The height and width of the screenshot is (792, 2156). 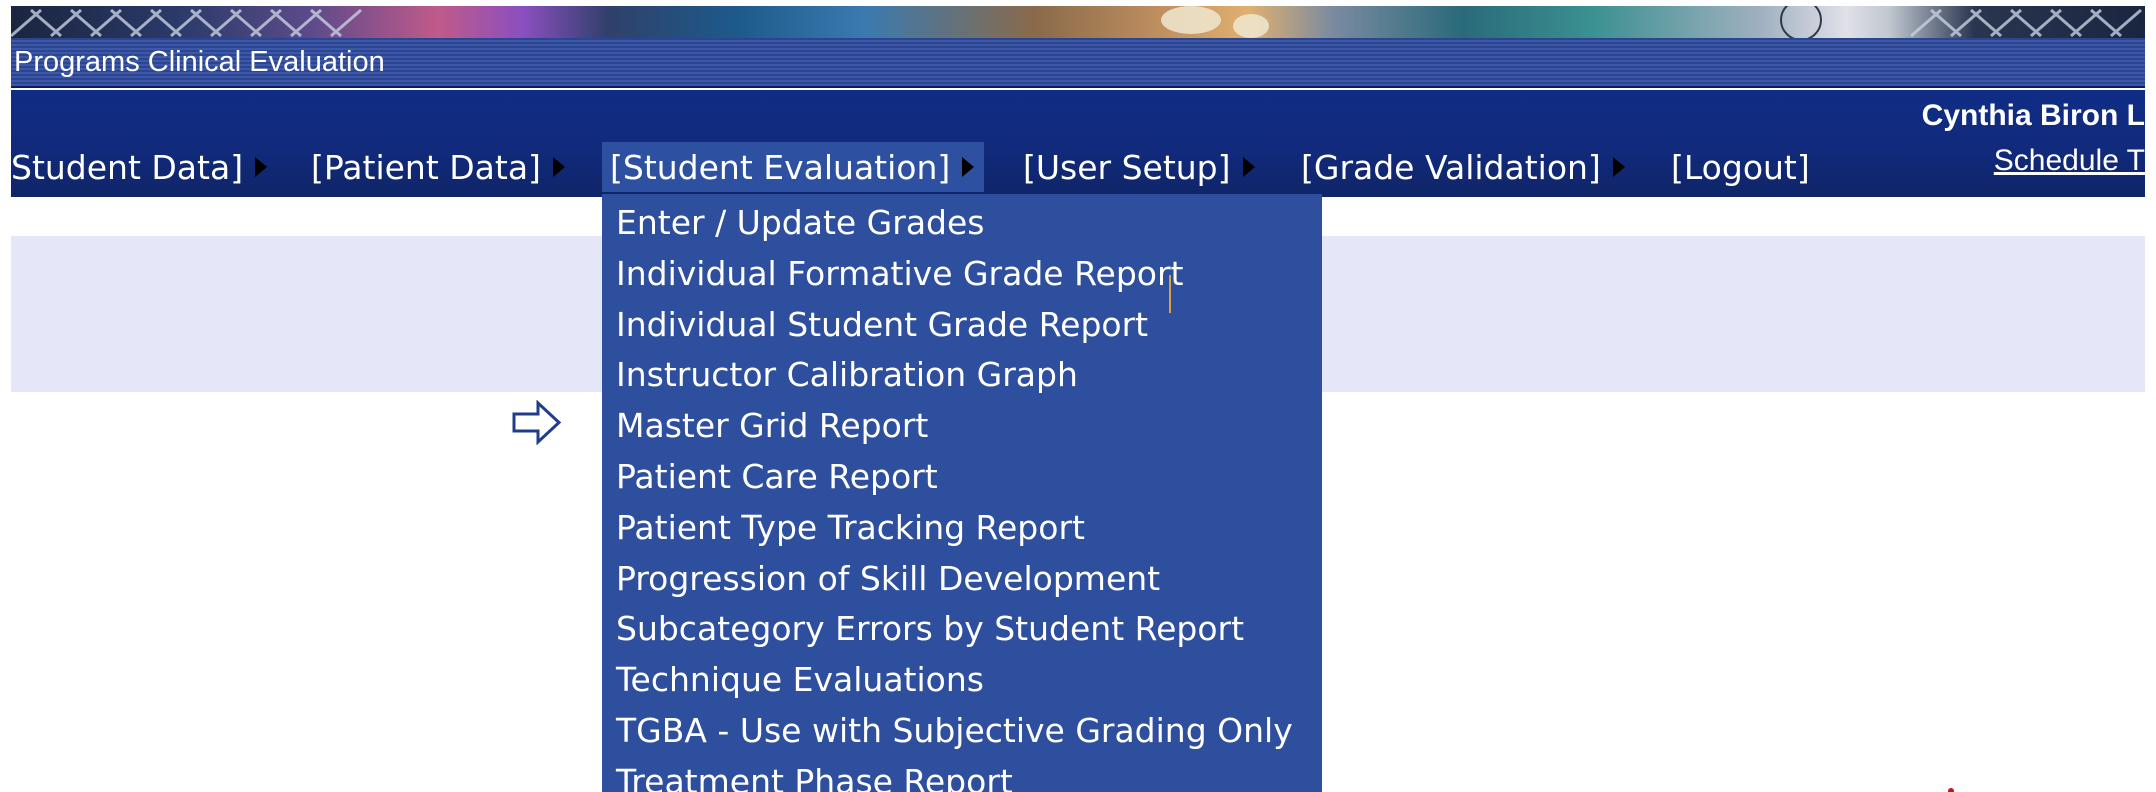 I want to click on menu-patient-data: [Patient Data], so click(x=438, y=167).